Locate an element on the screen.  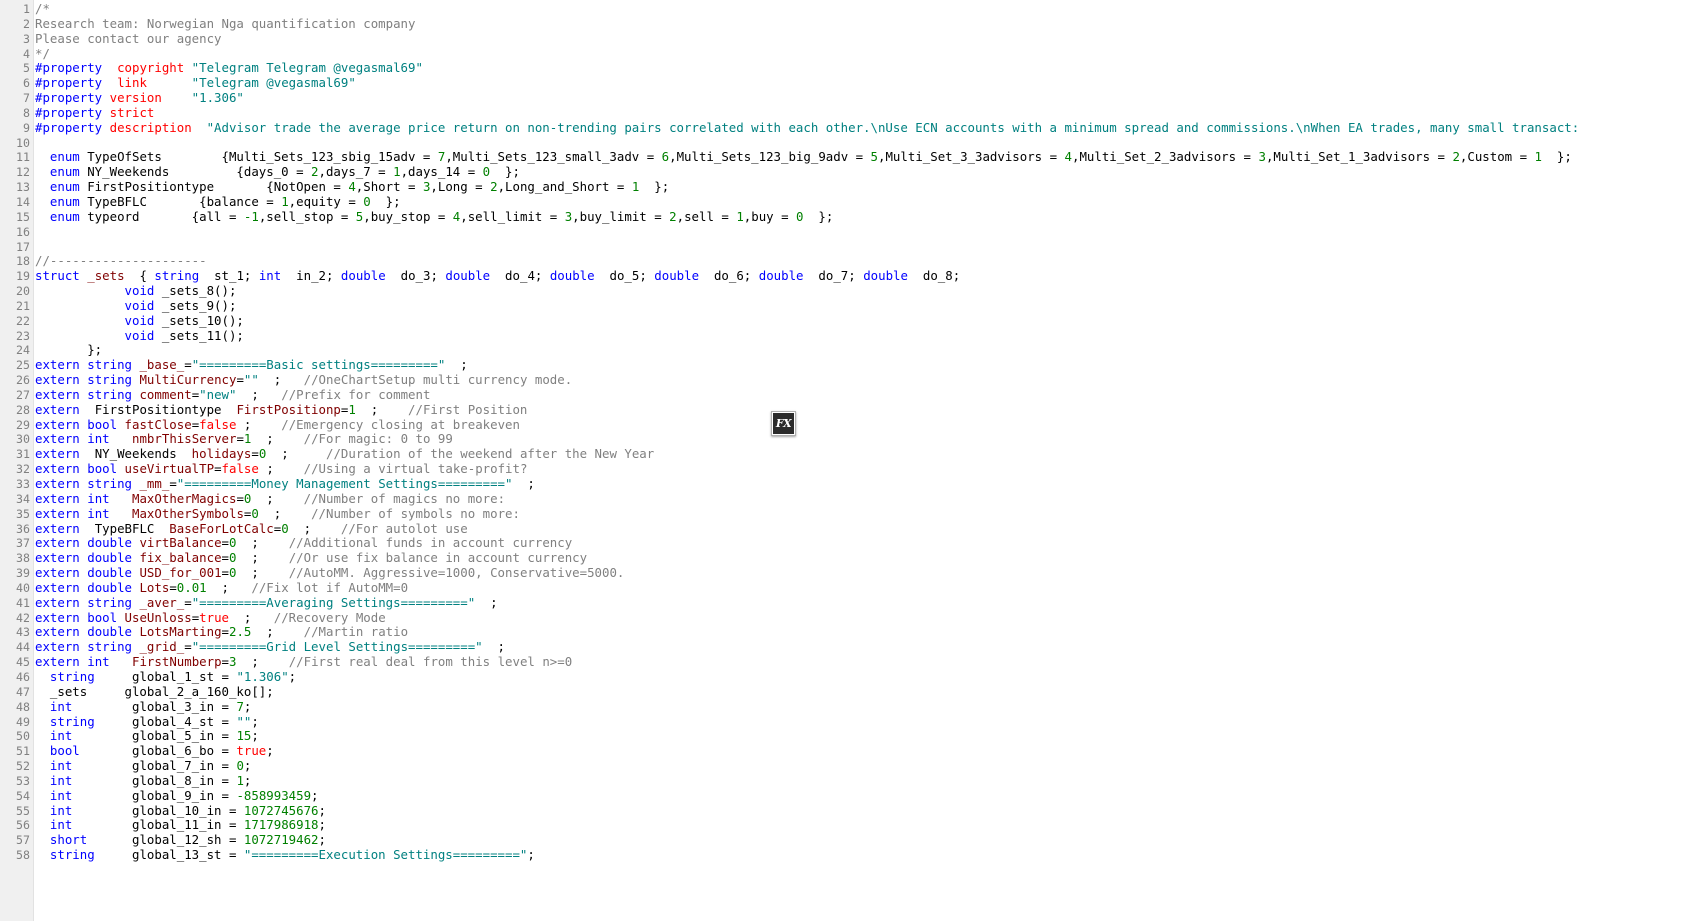
code-line: 8 #property strict is located at coordinates (848, 113).